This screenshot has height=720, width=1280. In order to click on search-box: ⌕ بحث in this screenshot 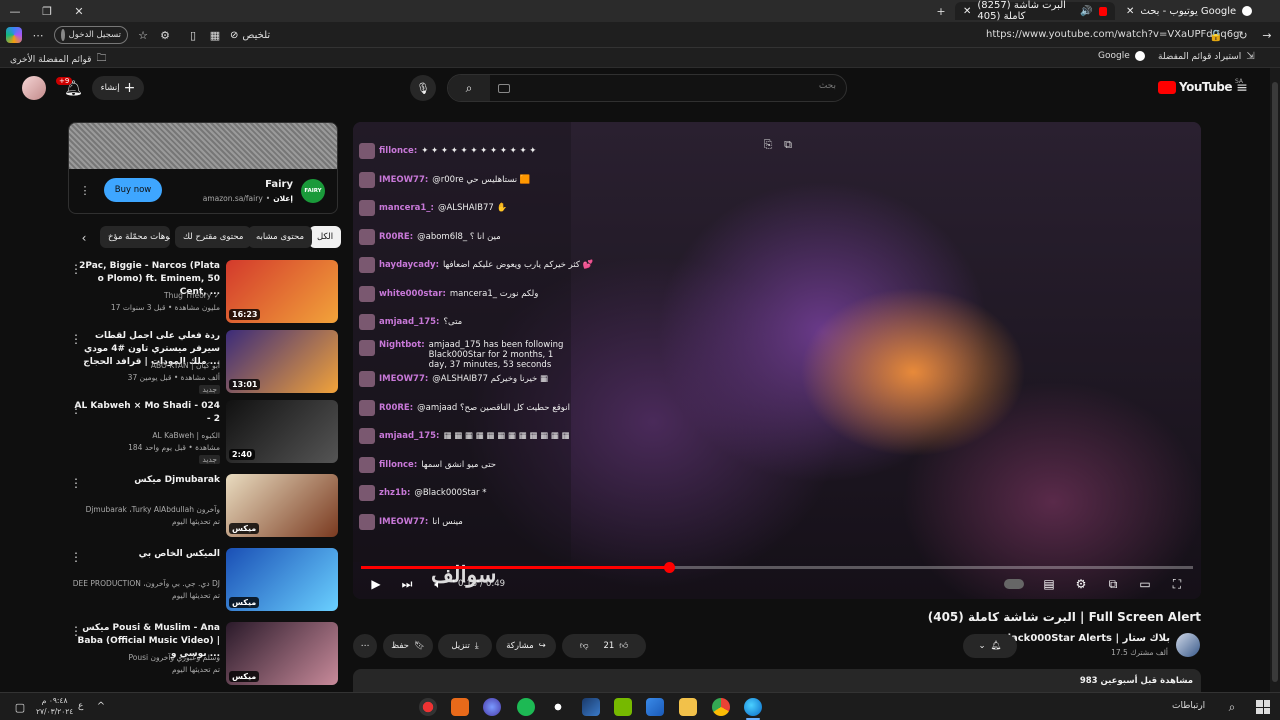, I will do `click(647, 88)`.